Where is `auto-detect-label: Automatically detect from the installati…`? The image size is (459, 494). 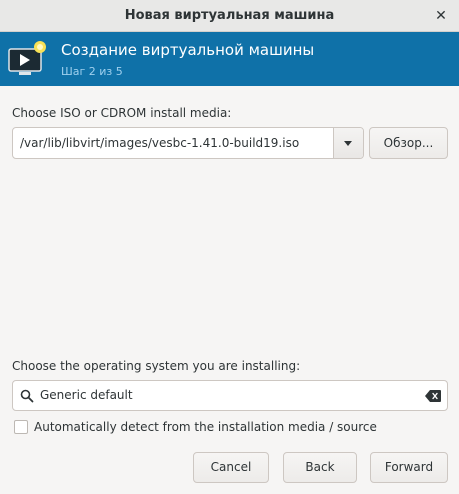 auto-detect-label: Automatically detect from the installati… is located at coordinates (205, 427).